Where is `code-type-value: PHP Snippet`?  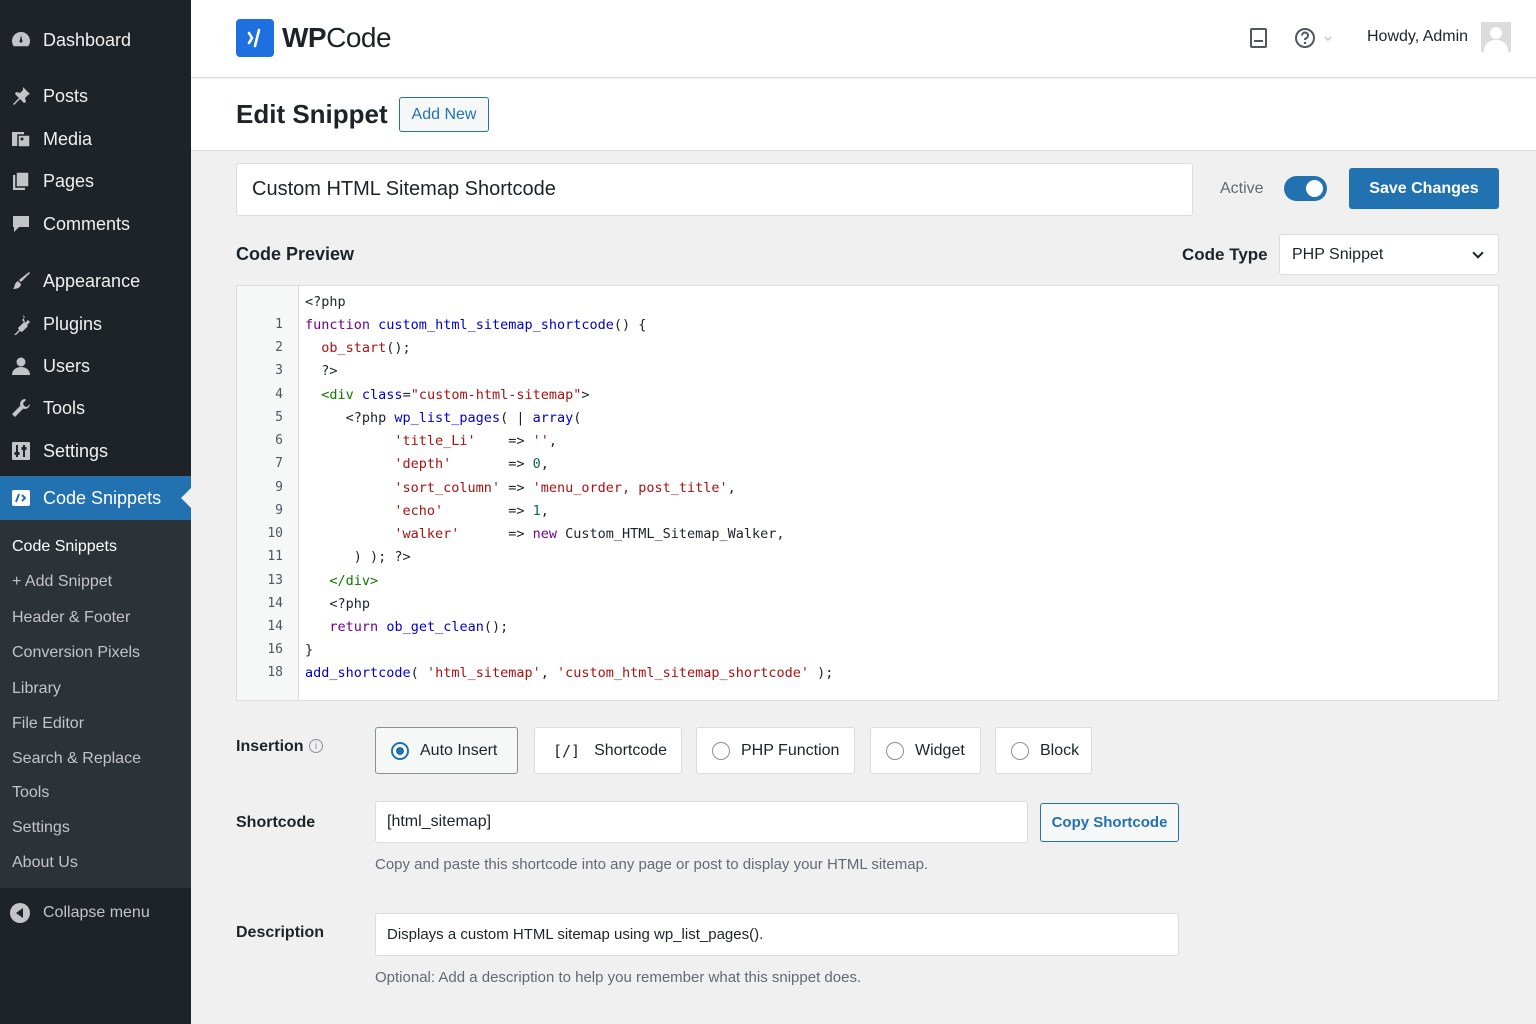 code-type-value: PHP Snippet is located at coordinates (1338, 254).